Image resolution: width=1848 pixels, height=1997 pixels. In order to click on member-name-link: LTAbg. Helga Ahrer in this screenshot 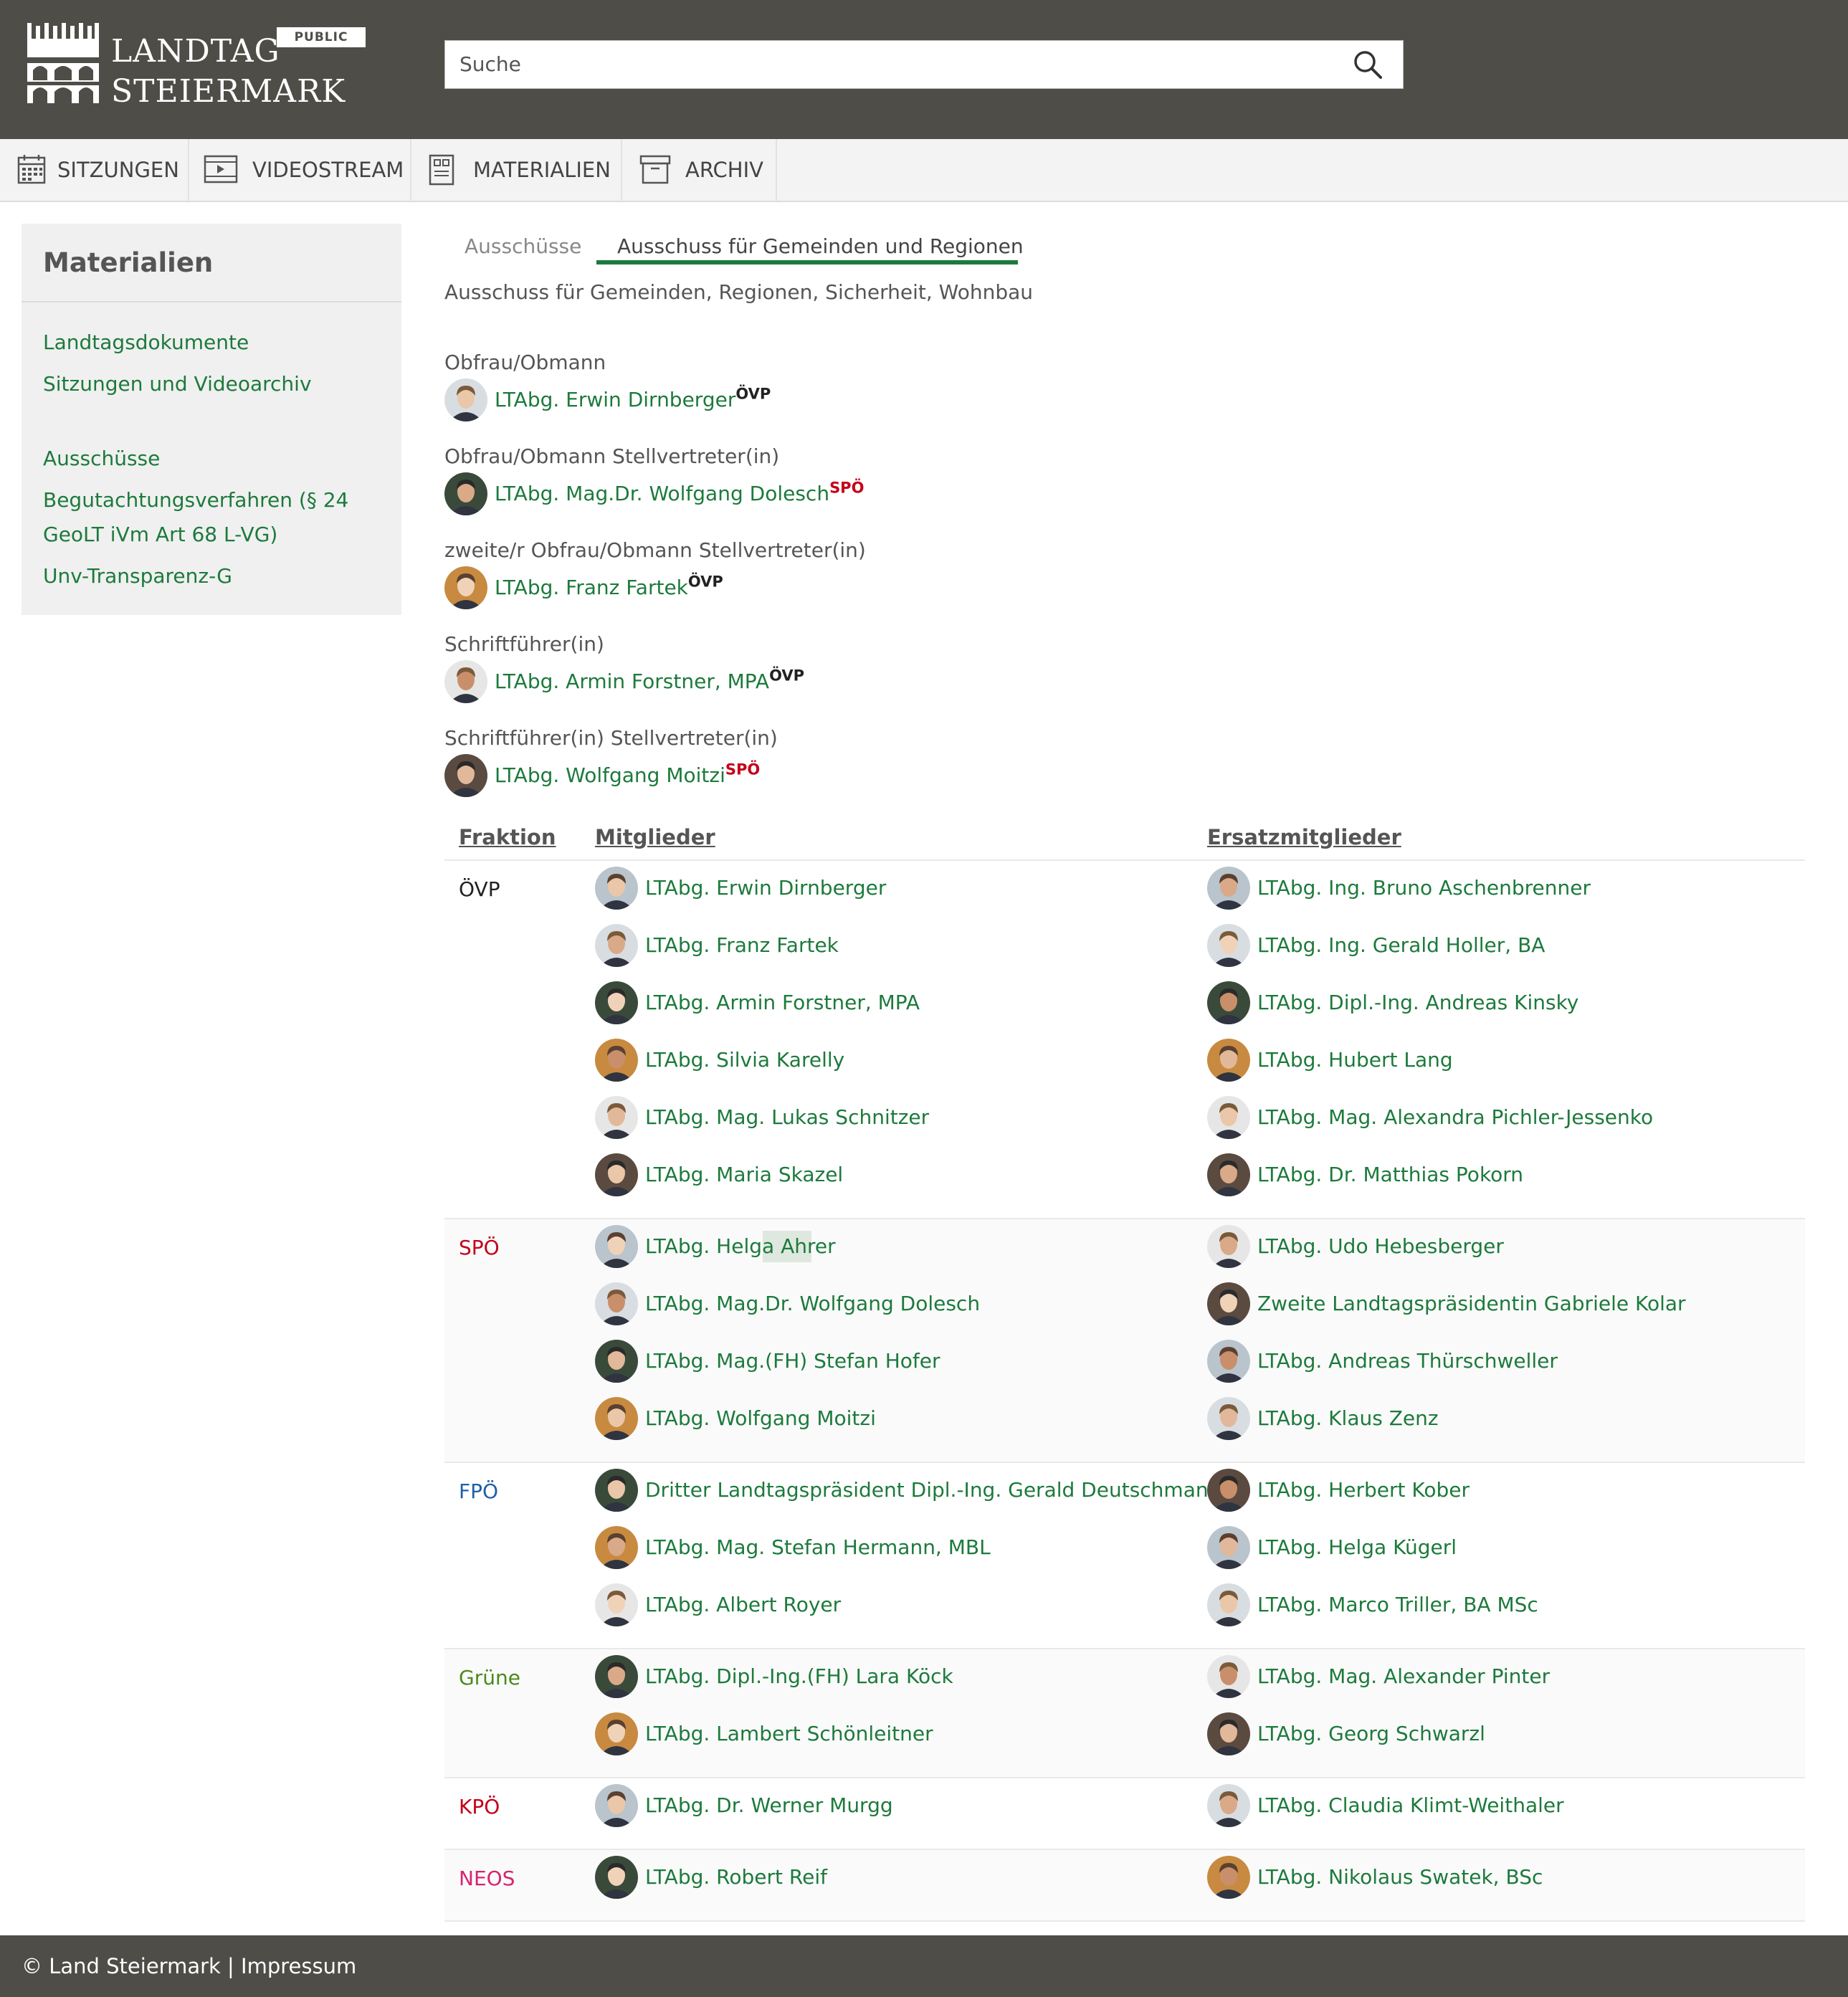, I will do `click(741, 1246)`.